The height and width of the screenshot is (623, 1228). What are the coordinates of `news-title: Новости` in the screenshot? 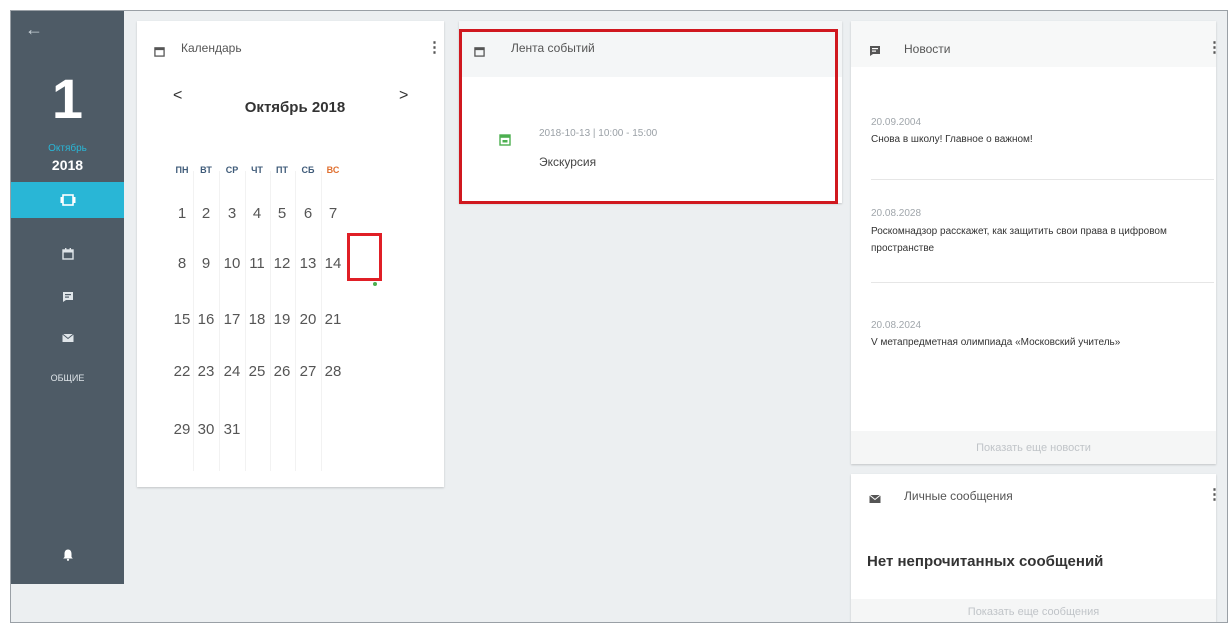 It's located at (927, 49).